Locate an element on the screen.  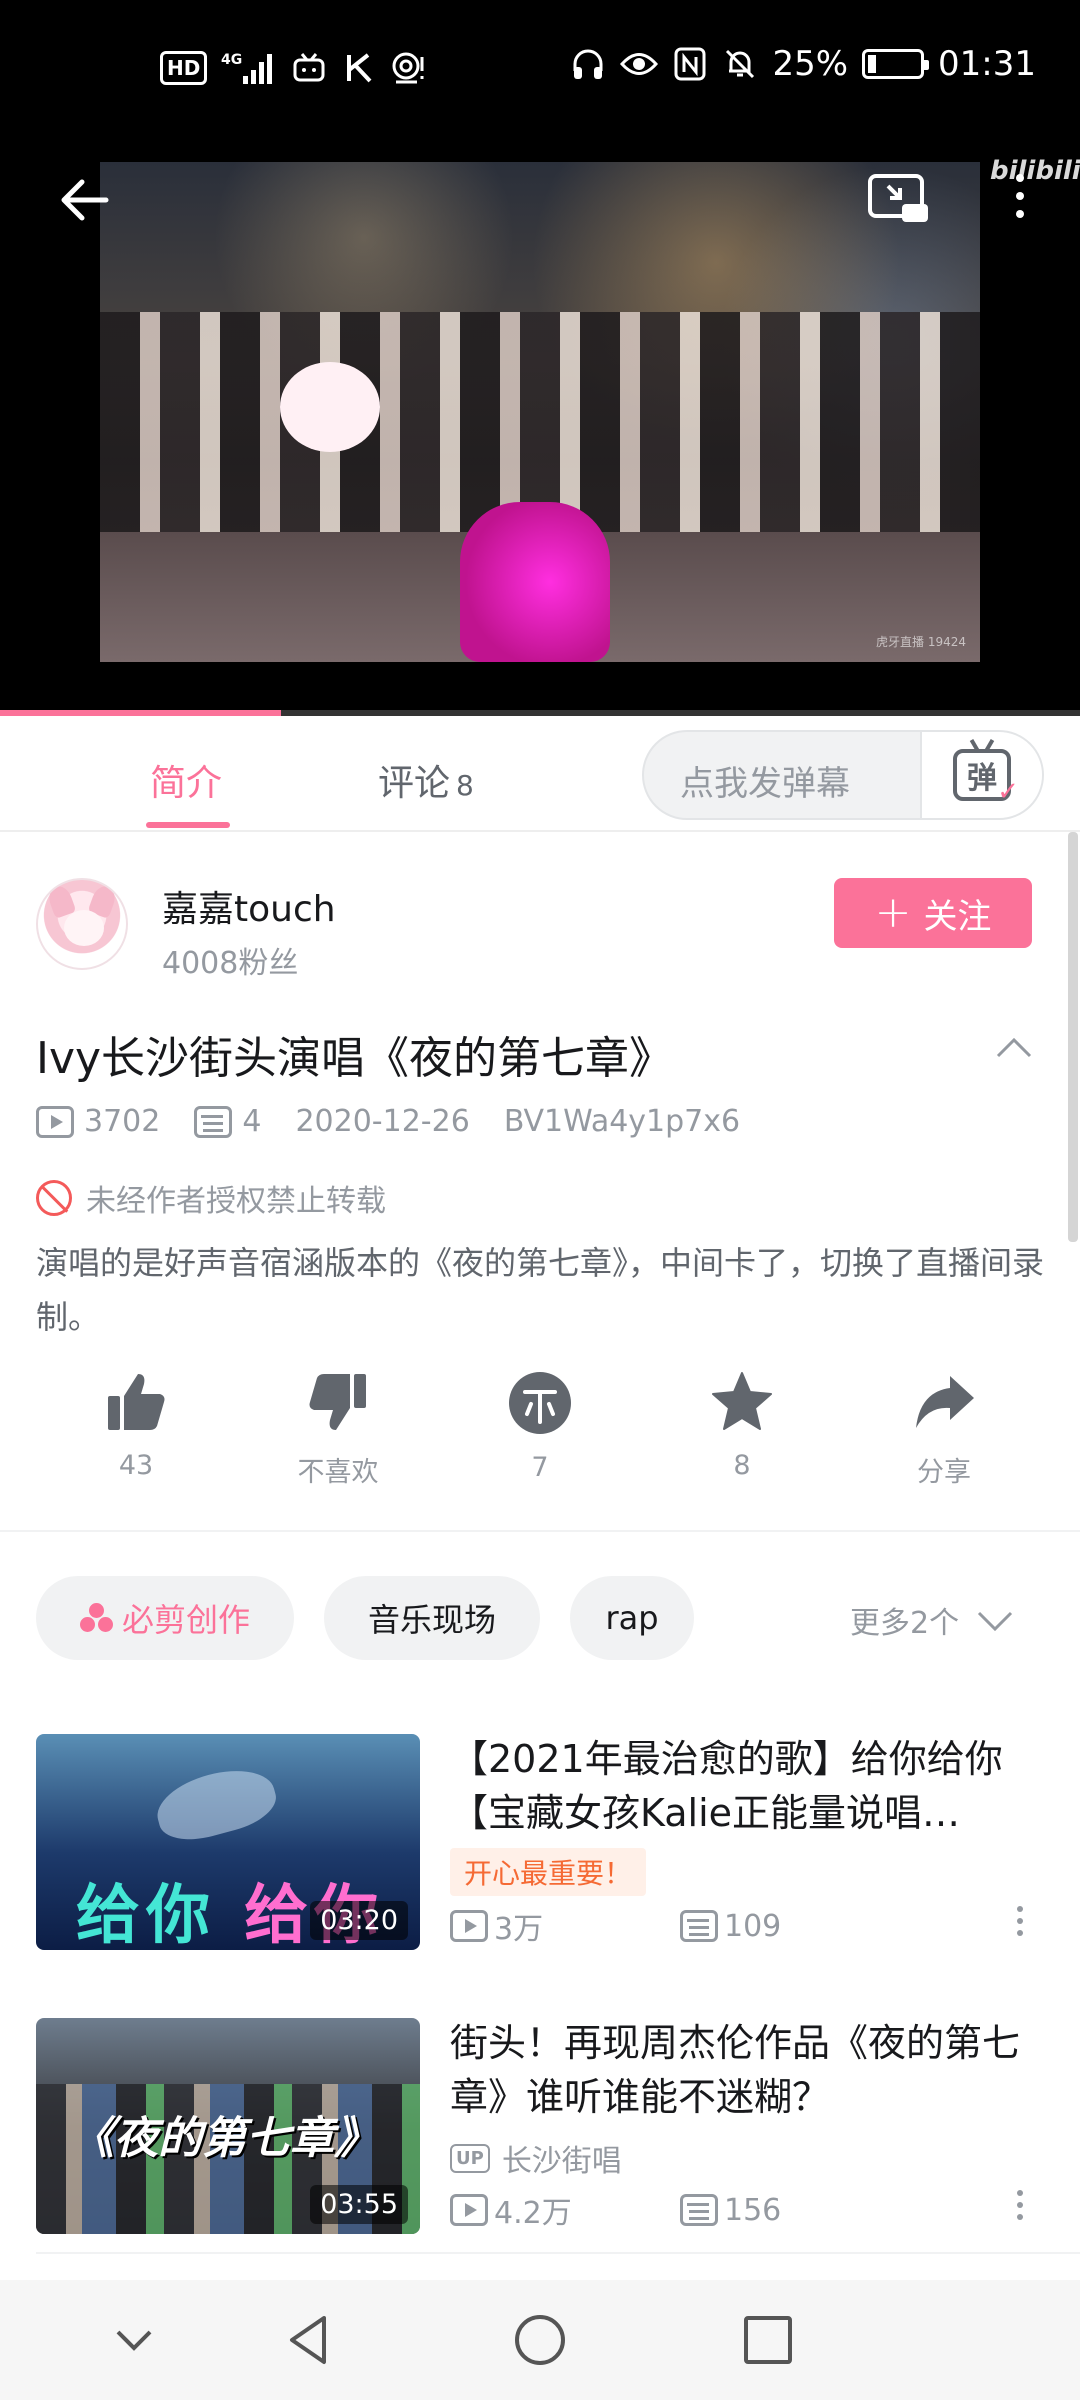
publish-date: 2020-12-26 is located at coordinates (382, 1121).